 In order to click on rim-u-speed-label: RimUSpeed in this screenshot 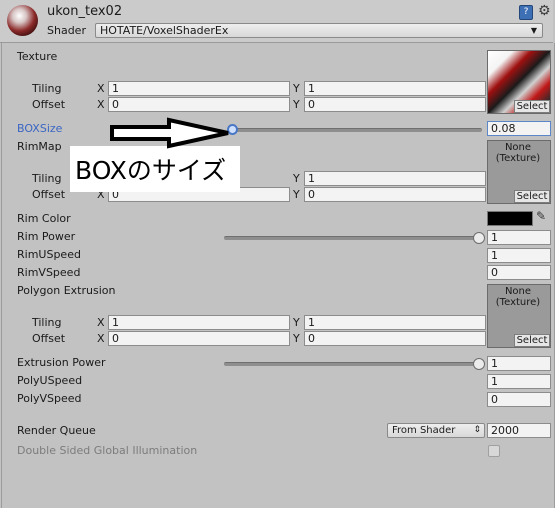, I will do `click(49, 254)`.